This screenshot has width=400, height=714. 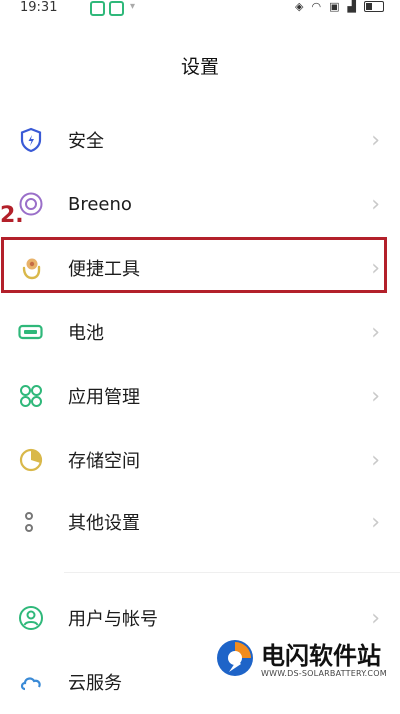 What do you see at coordinates (374, 6) in the screenshot?
I see `battery-status-icon` at bounding box center [374, 6].